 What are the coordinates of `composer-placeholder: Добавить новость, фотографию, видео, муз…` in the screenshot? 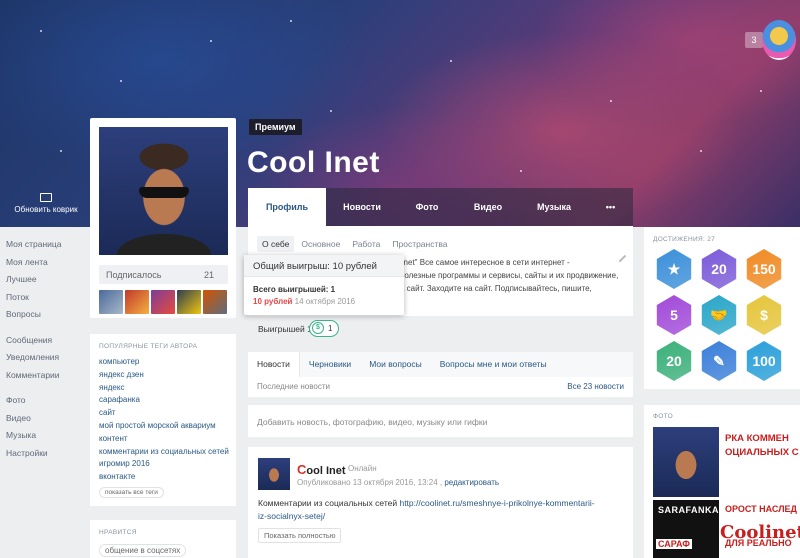 It's located at (372, 422).